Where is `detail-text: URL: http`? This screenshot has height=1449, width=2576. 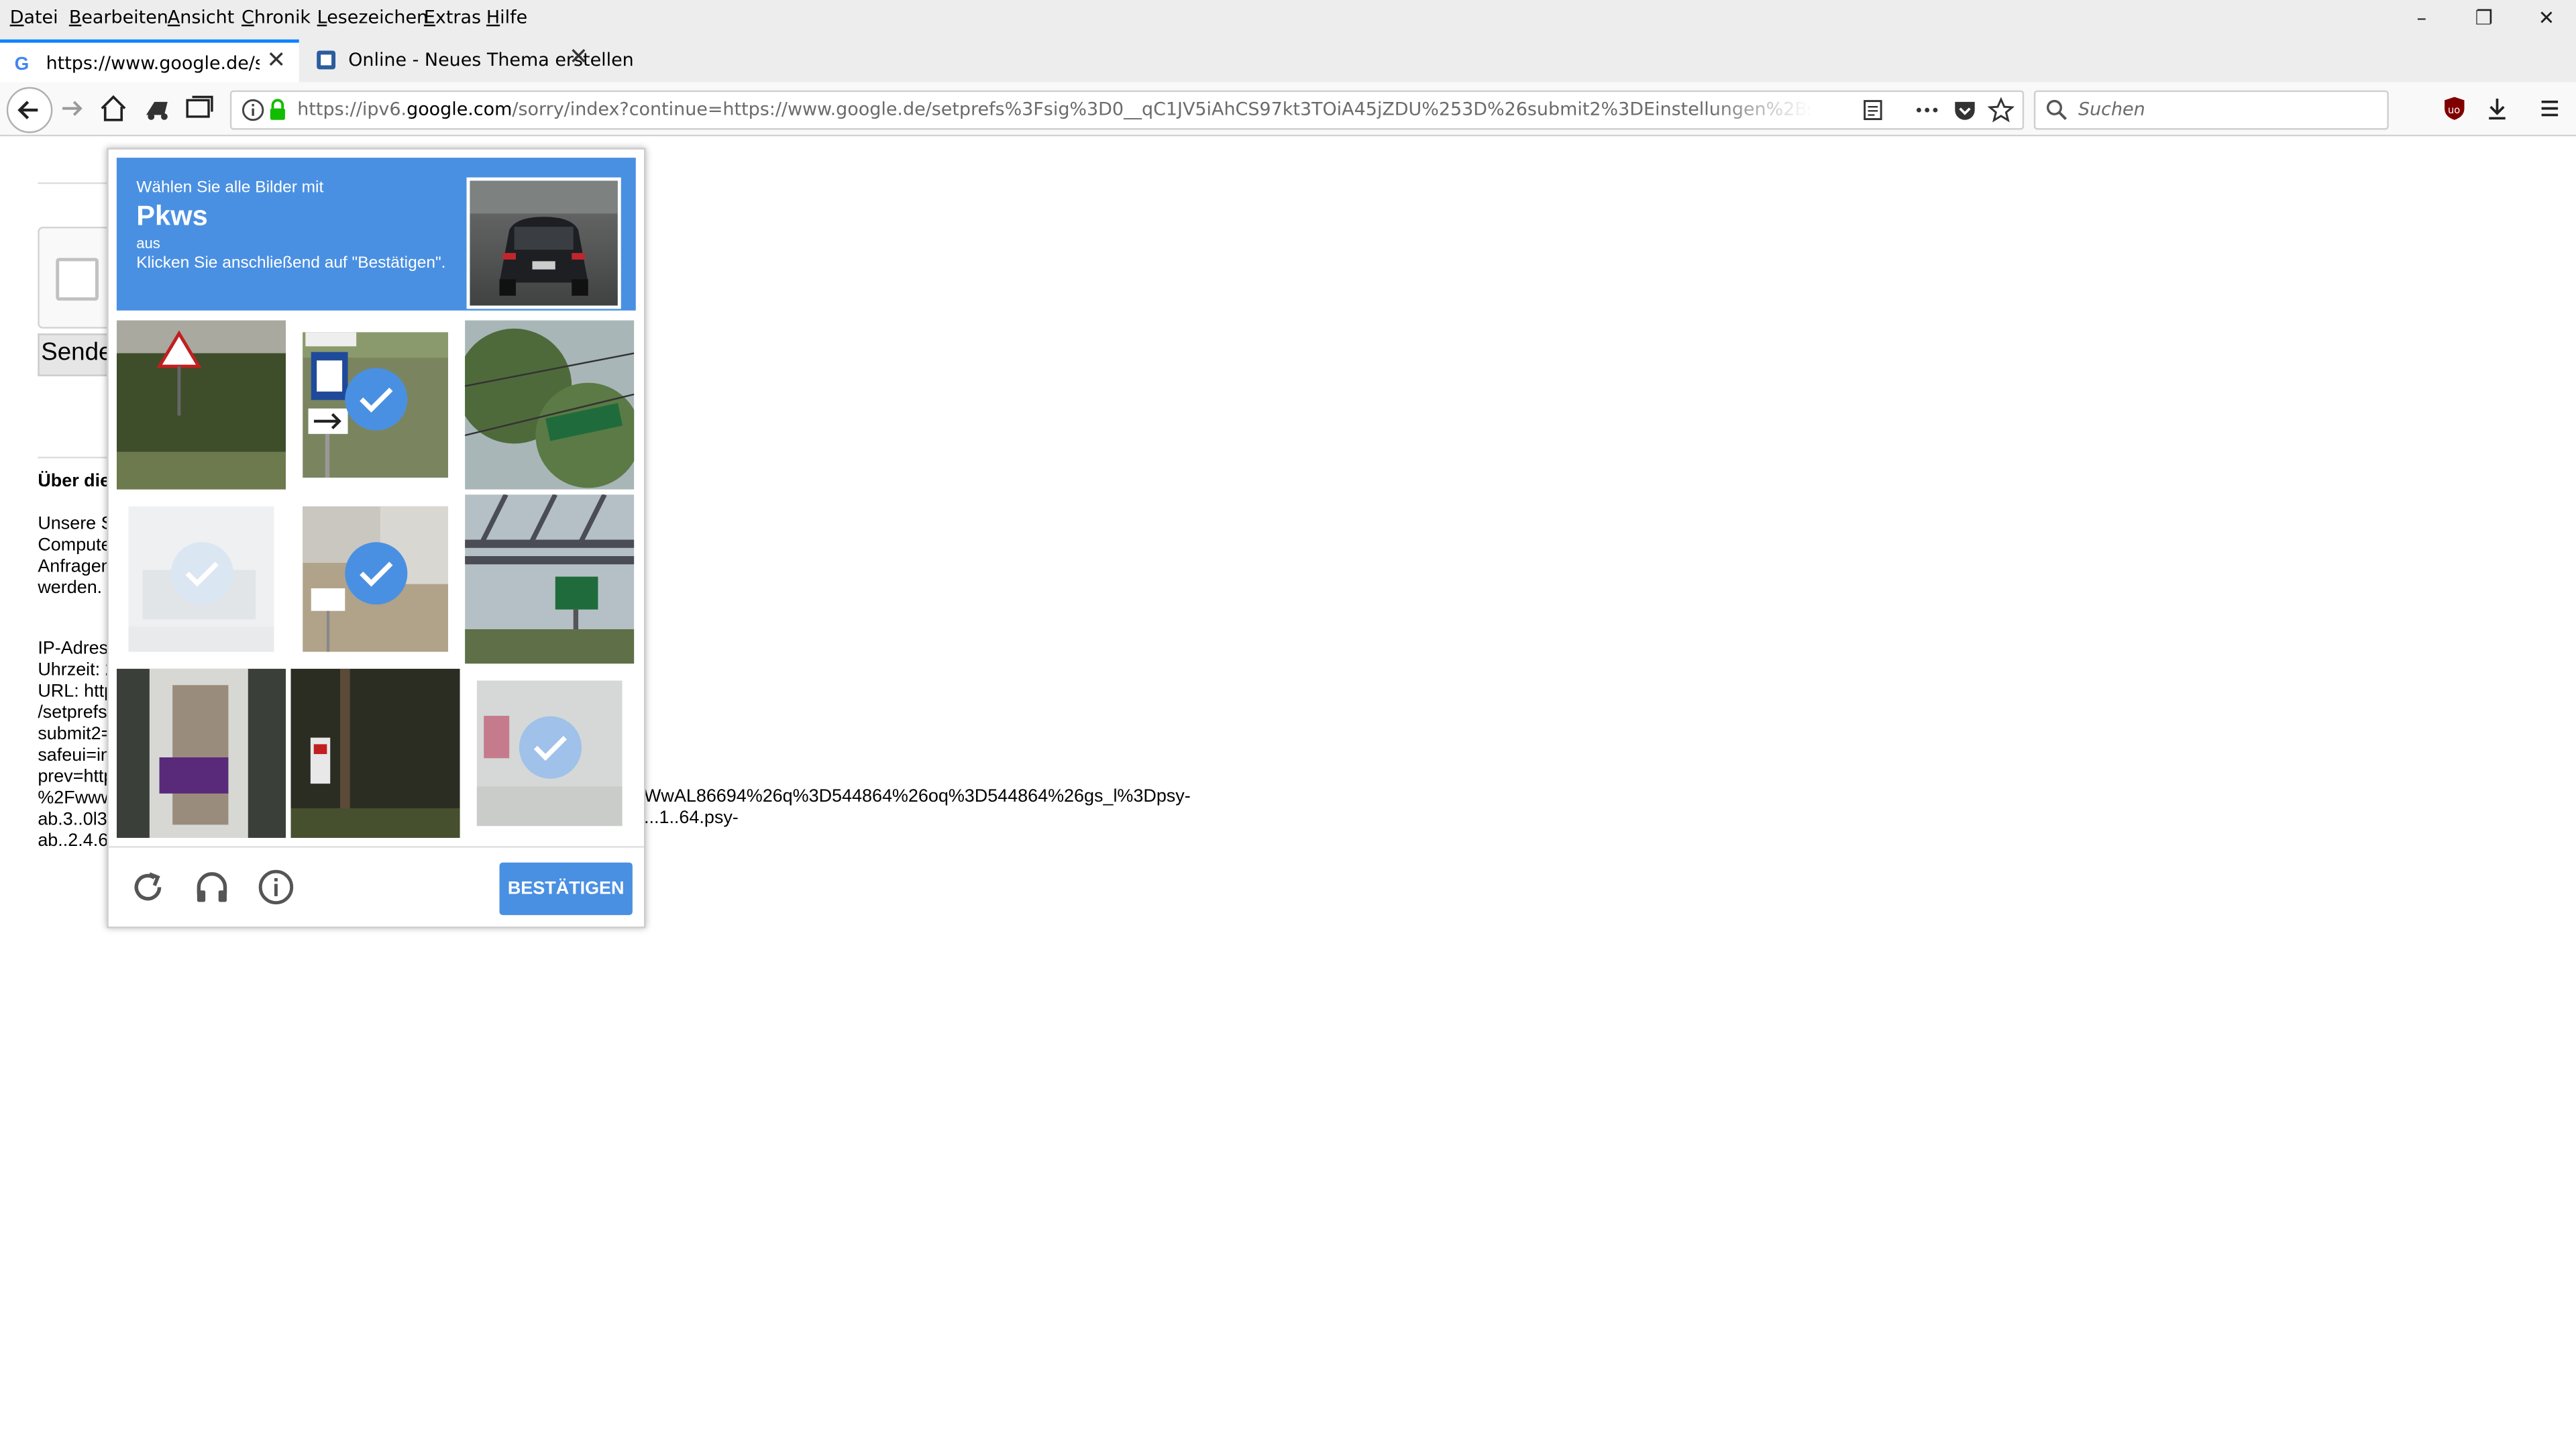 detail-text: URL: http is located at coordinates (76, 692).